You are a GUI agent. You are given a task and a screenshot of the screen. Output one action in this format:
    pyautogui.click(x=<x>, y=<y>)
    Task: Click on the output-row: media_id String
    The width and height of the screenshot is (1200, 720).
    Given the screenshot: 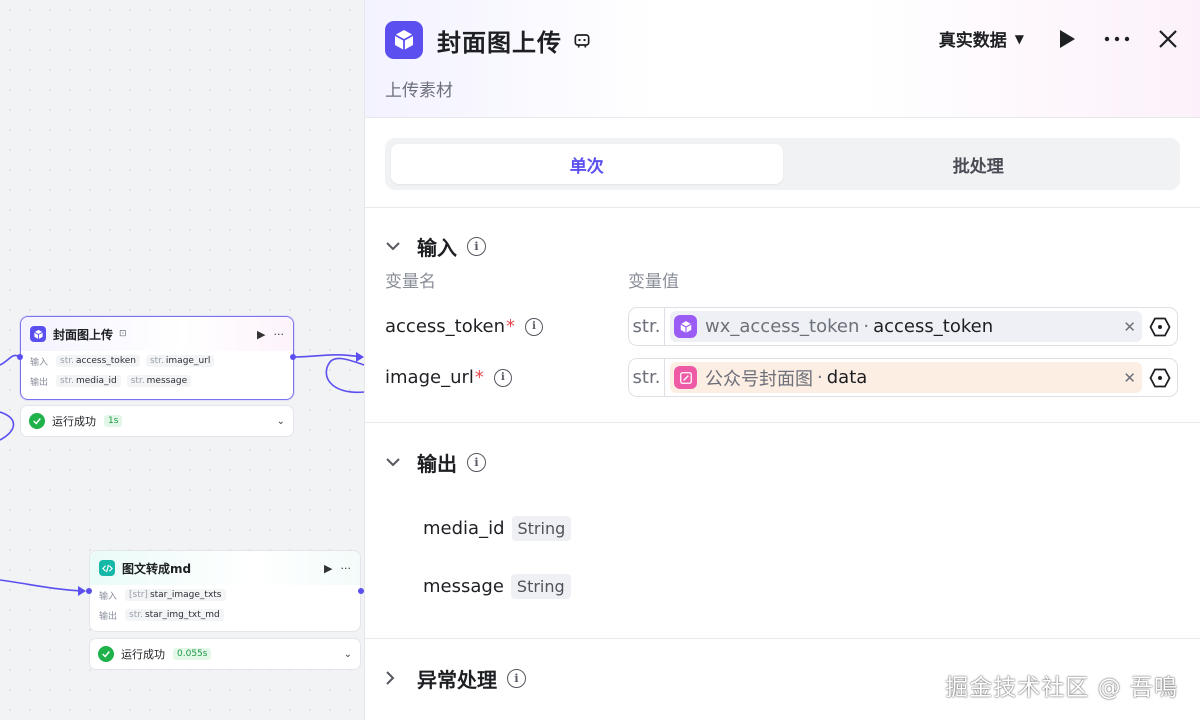 What is the action you would take?
    pyautogui.click(x=782, y=528)
    